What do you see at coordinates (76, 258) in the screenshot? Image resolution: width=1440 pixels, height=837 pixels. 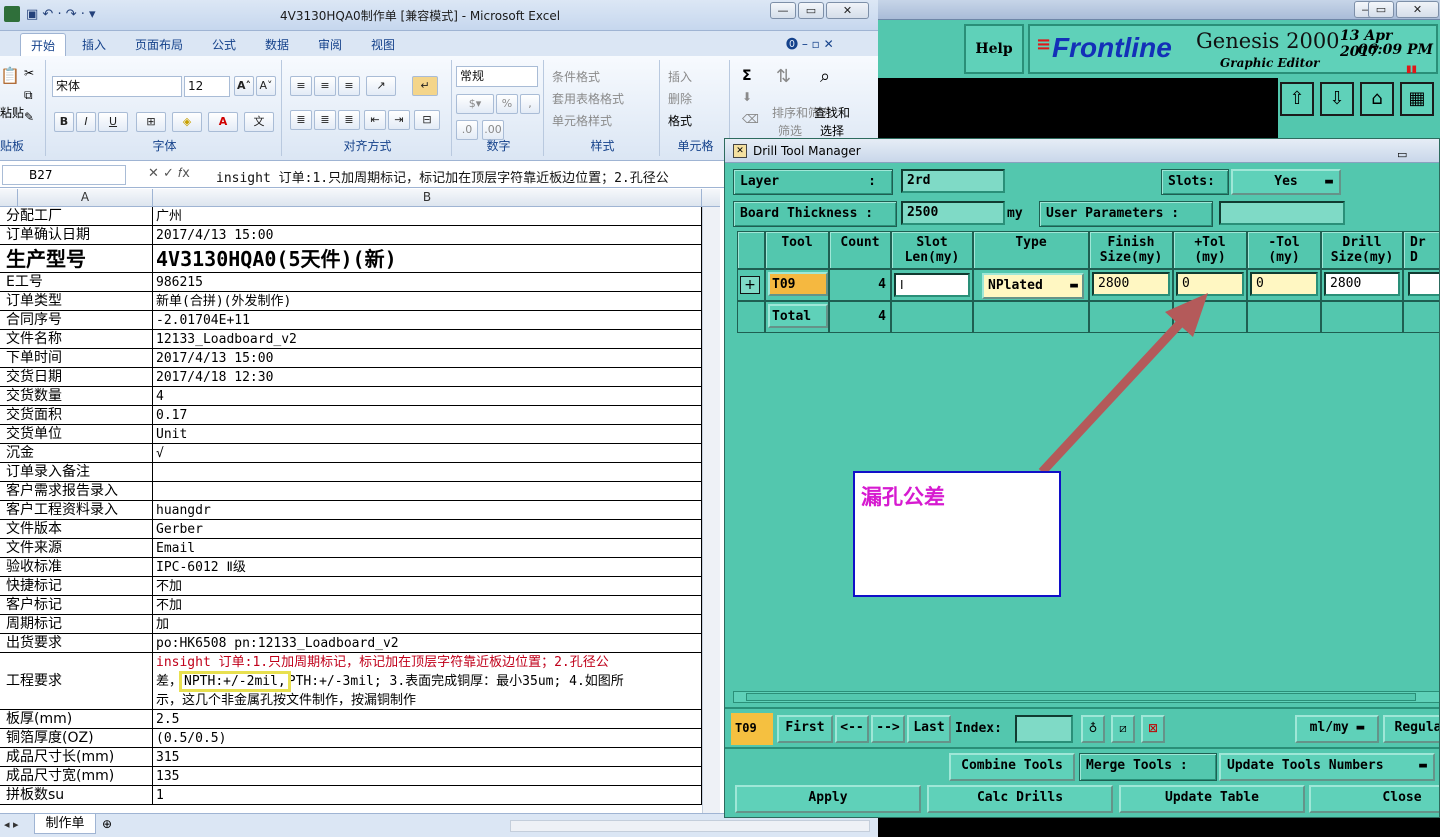 I see `cell-a: 生产型号` at bounding box center [76, 258].